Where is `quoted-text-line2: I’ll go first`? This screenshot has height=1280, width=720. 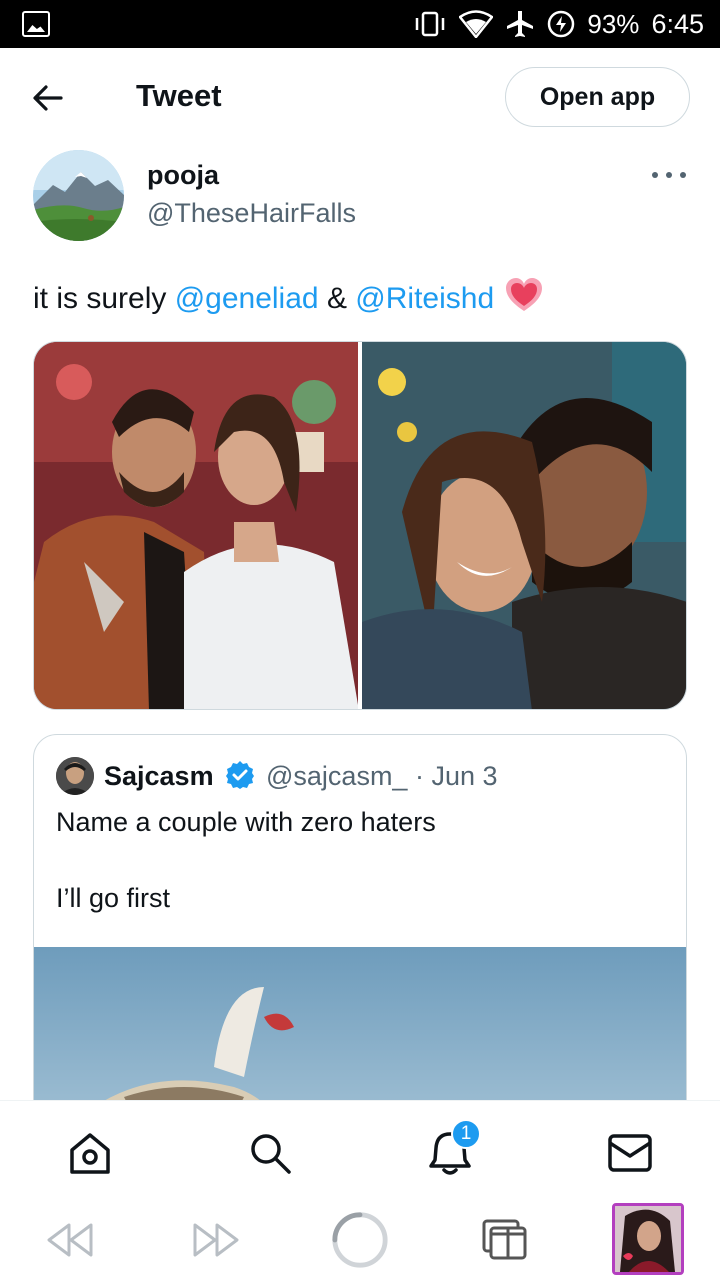
quoted-text-line2: I’ll go first is located at coordinates (113, 898).